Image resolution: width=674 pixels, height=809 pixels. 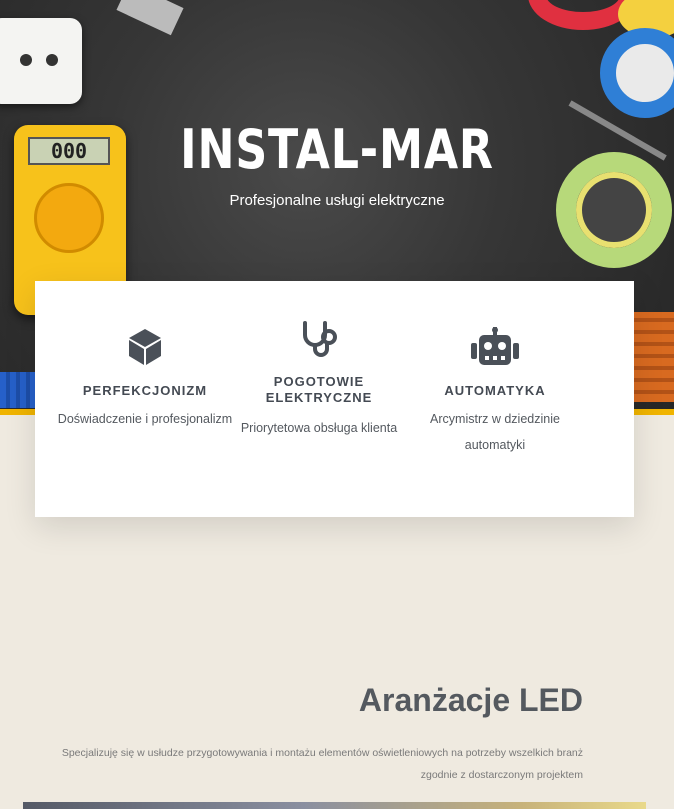 What do you see at coordinates (654, 357) in the screenshot?
I see `terminal-strip-image` at bounding box center [654, 357].